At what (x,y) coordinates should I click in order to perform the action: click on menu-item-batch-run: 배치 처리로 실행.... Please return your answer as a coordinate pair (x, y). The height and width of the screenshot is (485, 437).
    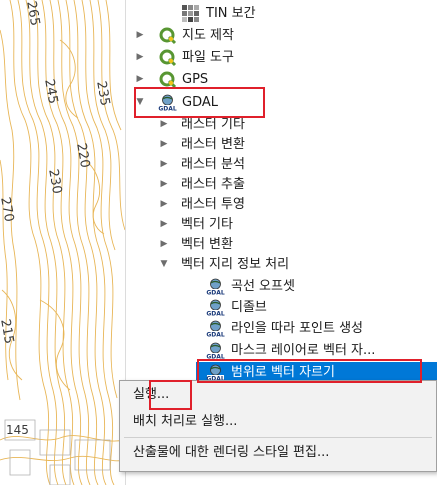
    Looking at the image, I should click on (278, 422).